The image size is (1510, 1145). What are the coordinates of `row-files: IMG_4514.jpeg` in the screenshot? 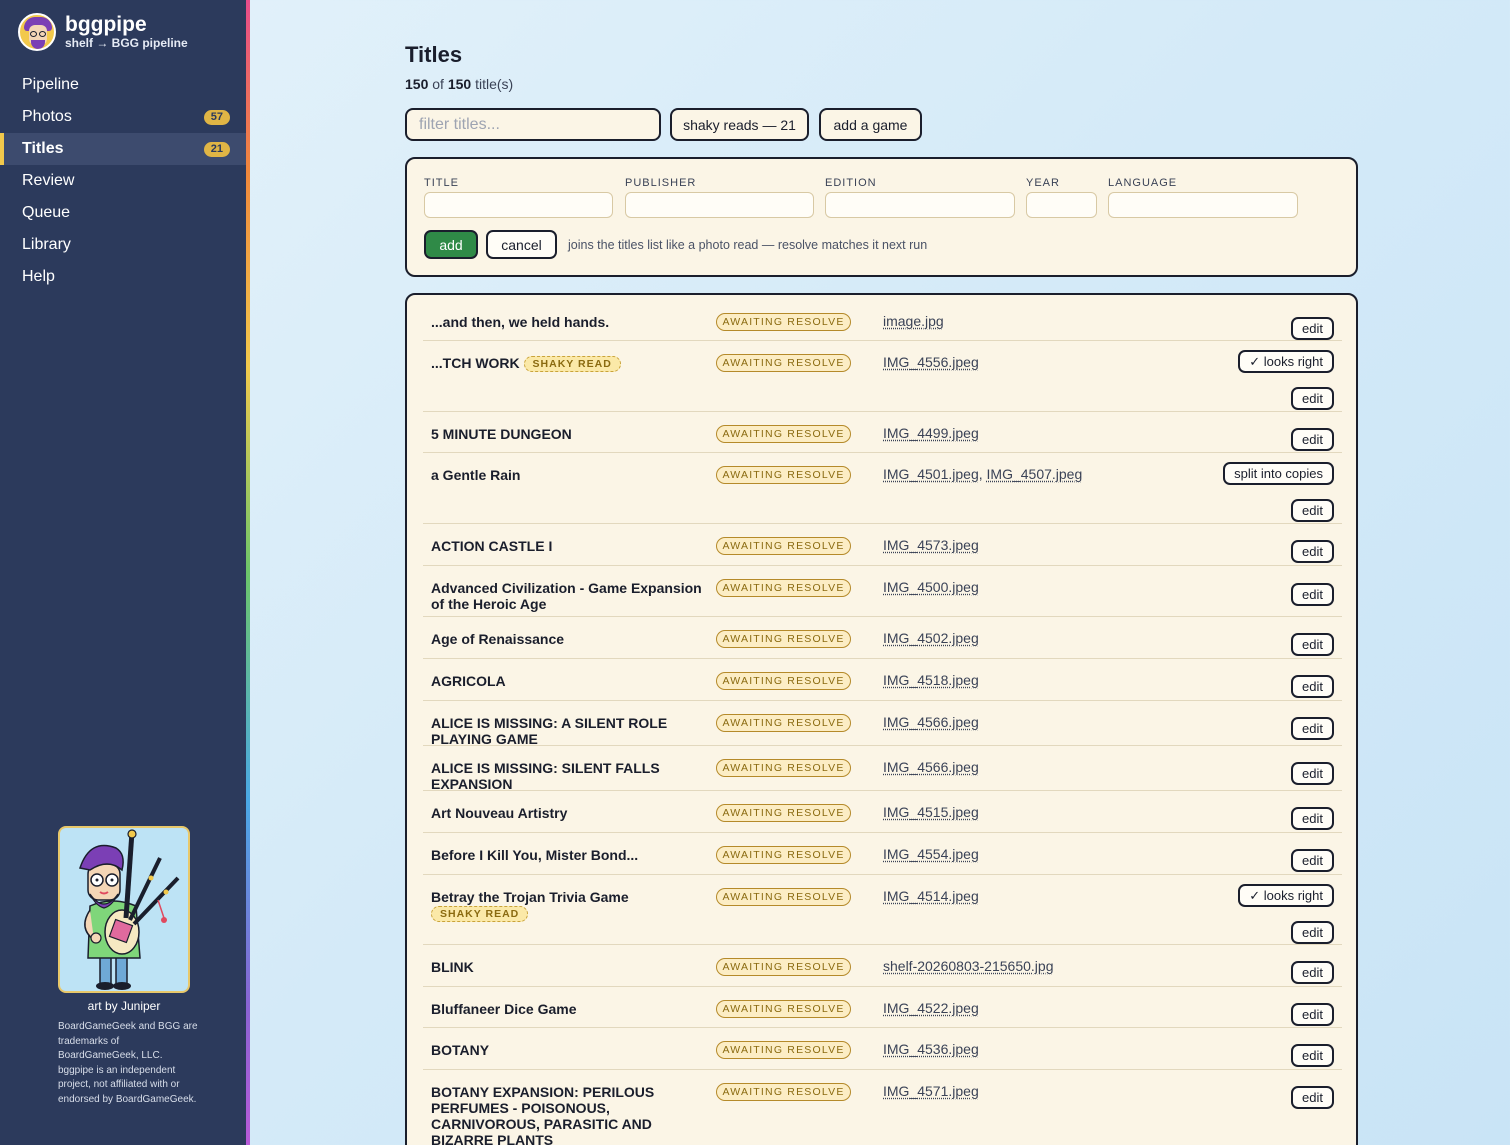 It's located at (931, 896).